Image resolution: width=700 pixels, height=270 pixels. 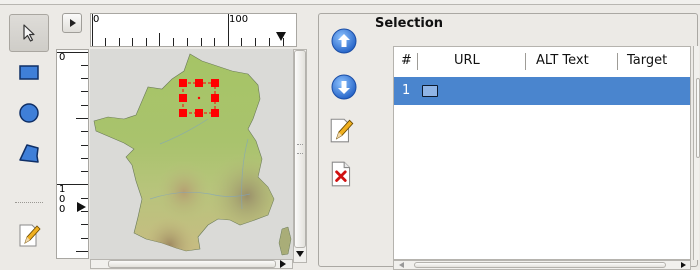 I want to click on rectangle-tool, so click(x=29, y=73).